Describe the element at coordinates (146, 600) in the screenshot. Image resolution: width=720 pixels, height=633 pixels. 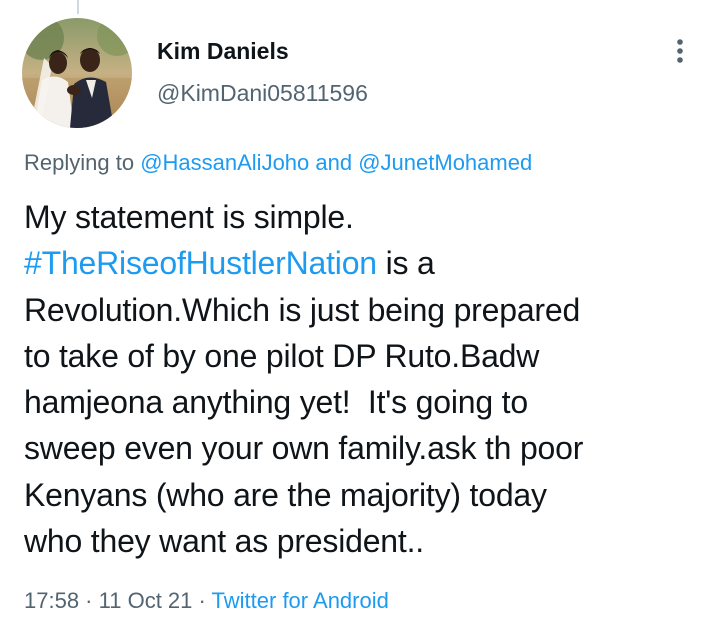
I see `tweet-date: 11 Oct 21` at that location.